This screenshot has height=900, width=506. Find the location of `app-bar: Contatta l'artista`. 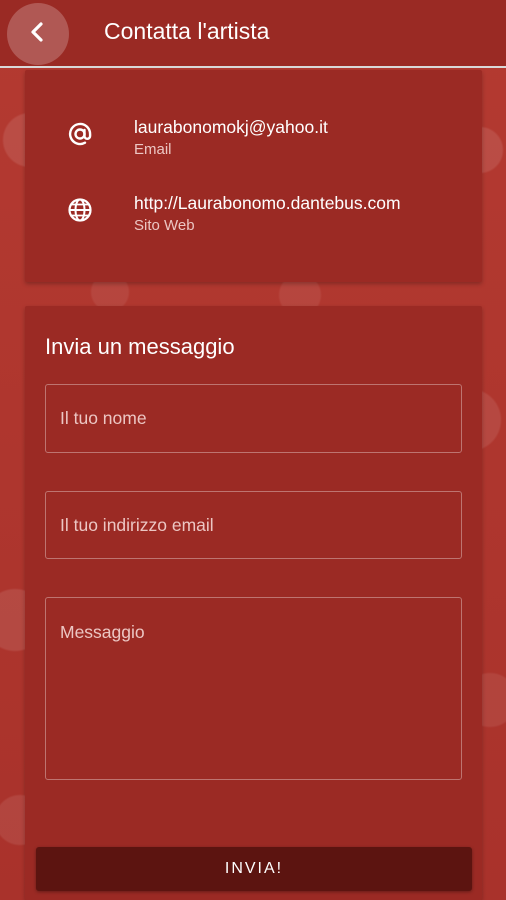

app-bar: Contatta l'artista is located at coordinates (253, 34).